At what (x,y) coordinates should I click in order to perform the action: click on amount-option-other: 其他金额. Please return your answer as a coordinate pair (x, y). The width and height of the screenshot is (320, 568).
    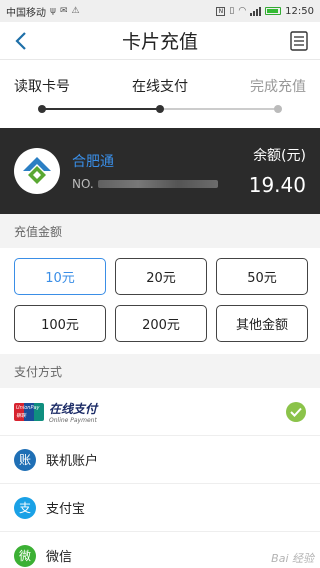
    Looking at the image, I should click on (262, 323).